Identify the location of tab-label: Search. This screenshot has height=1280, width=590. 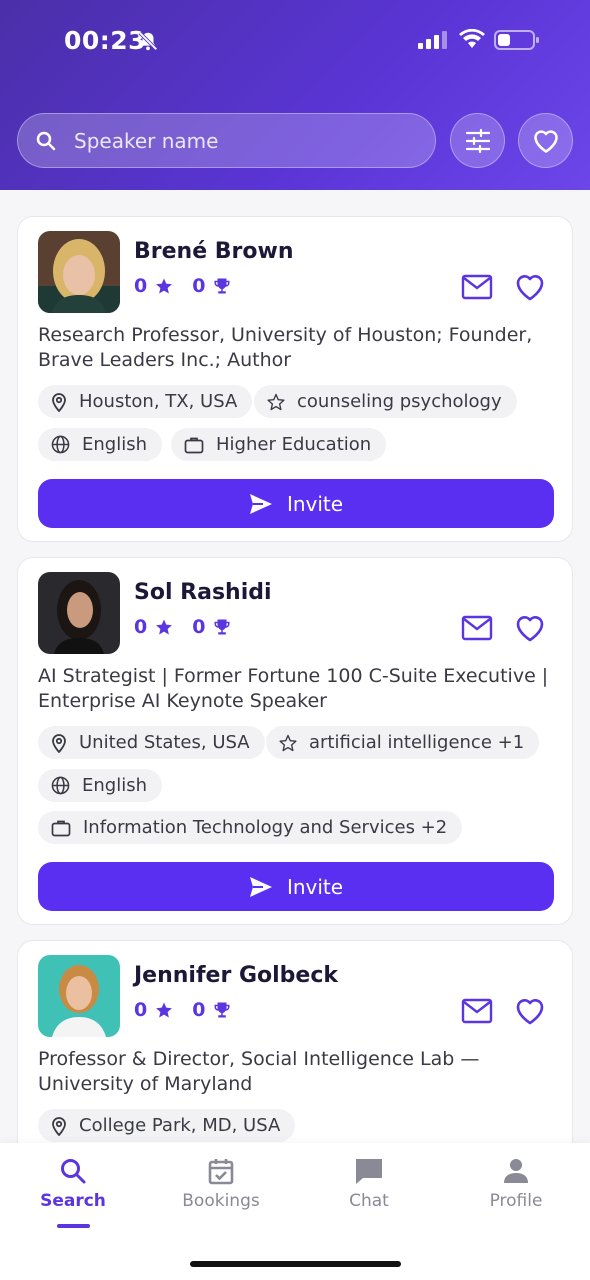
(73, 1201).